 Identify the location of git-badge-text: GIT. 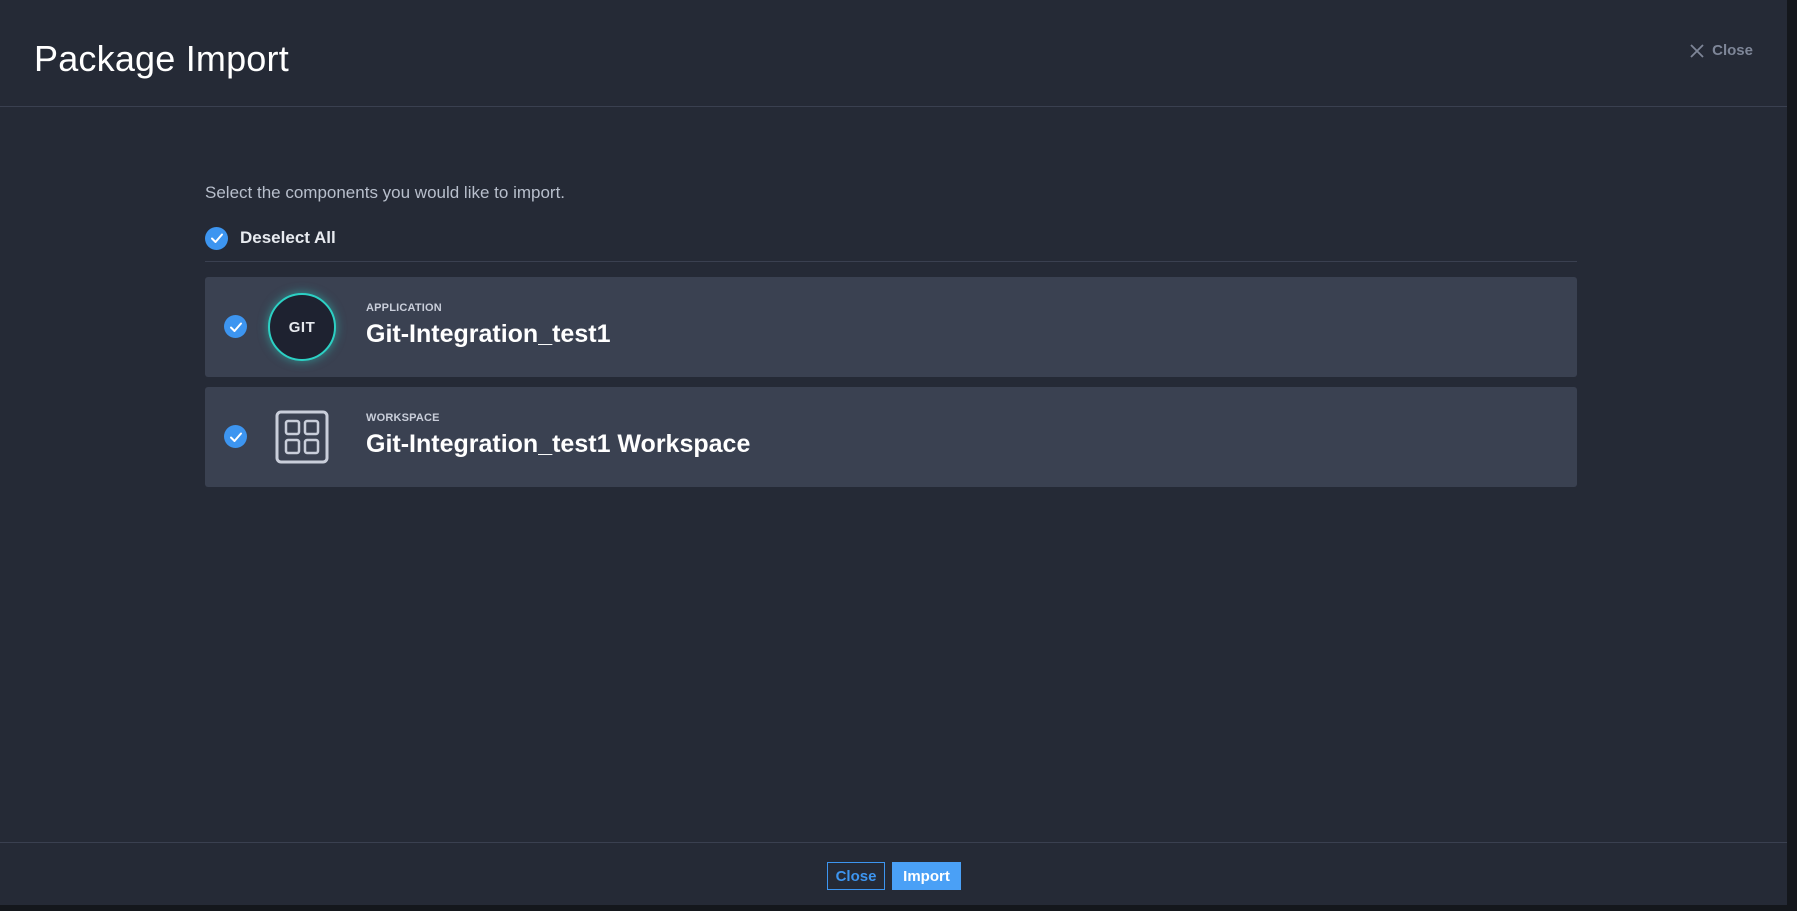
(302, 327).